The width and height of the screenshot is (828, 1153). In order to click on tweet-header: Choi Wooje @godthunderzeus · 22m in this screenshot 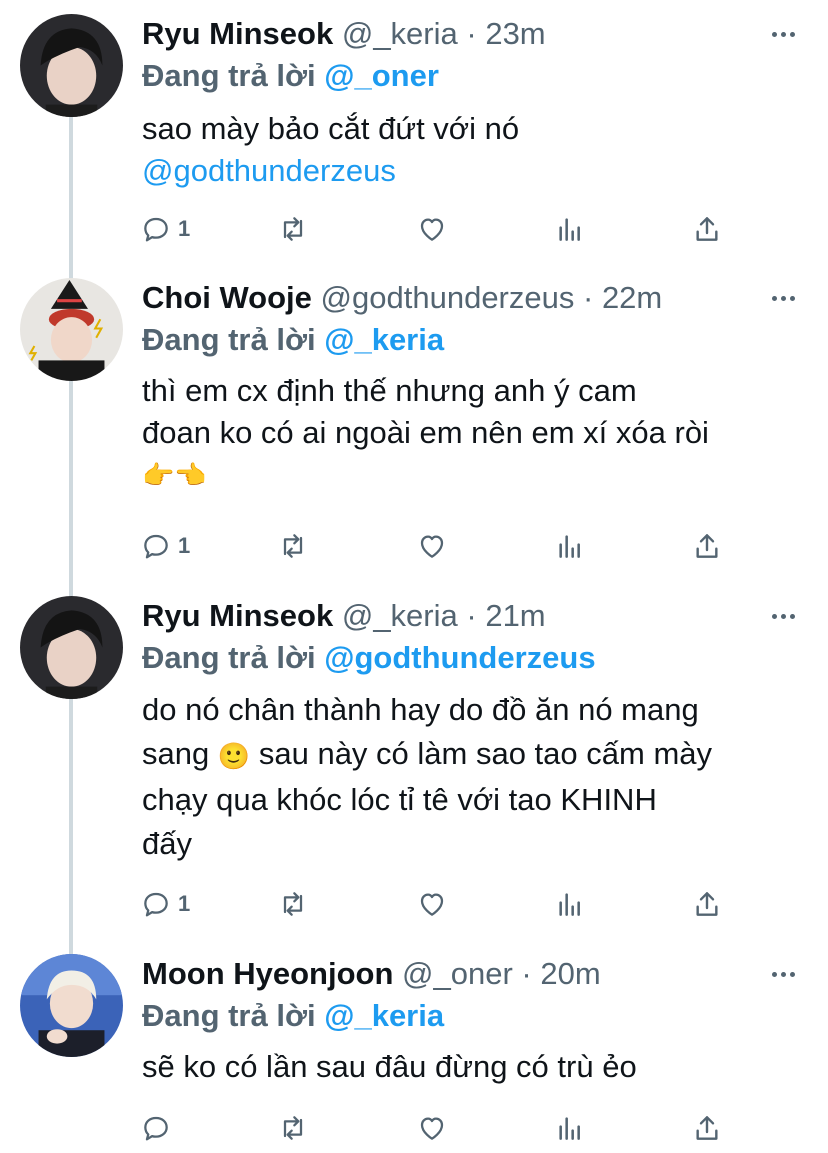, I will do `click(402, 298)`.